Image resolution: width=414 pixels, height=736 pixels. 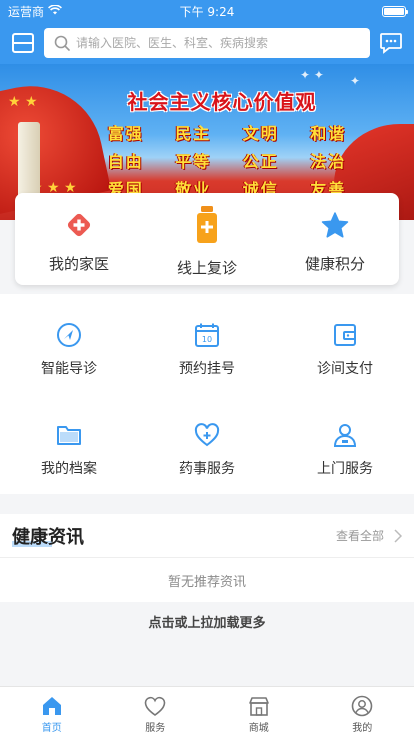 What do you see at coordinates (362, 706) in the screenshot?
I see `user-icon` at bounding box center [362, 706].